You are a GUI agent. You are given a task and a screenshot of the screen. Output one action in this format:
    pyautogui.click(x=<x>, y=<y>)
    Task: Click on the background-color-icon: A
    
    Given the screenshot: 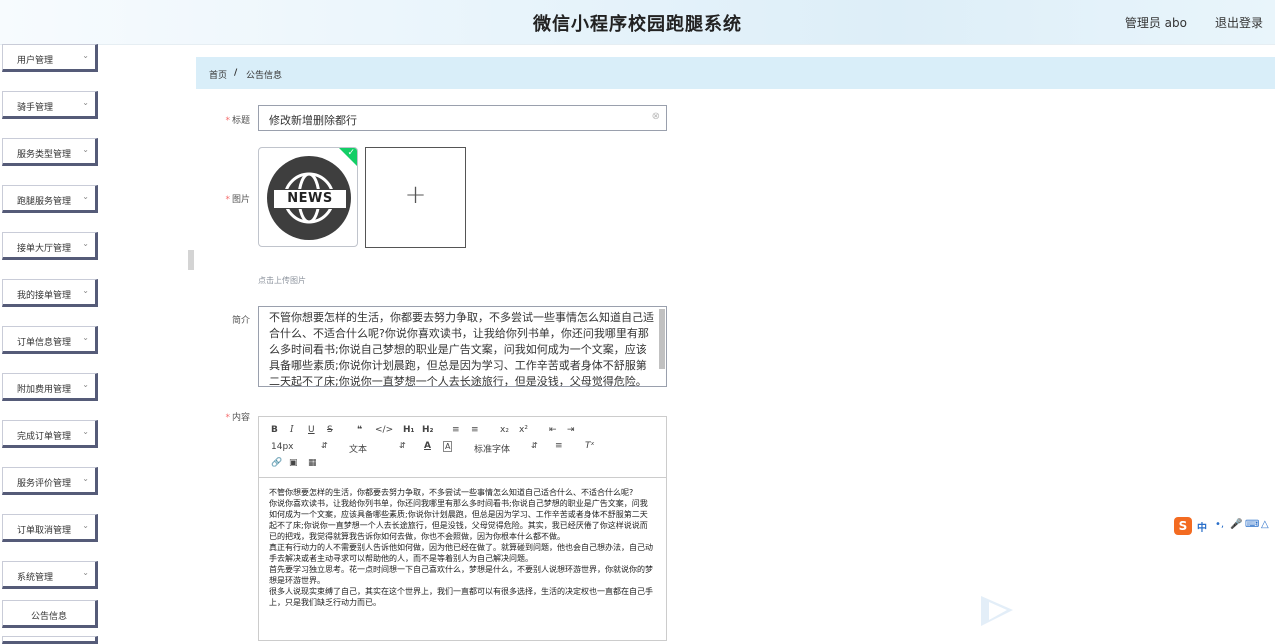 What is the action you would take?
    pyautogui.click(x=448, y=446)
    